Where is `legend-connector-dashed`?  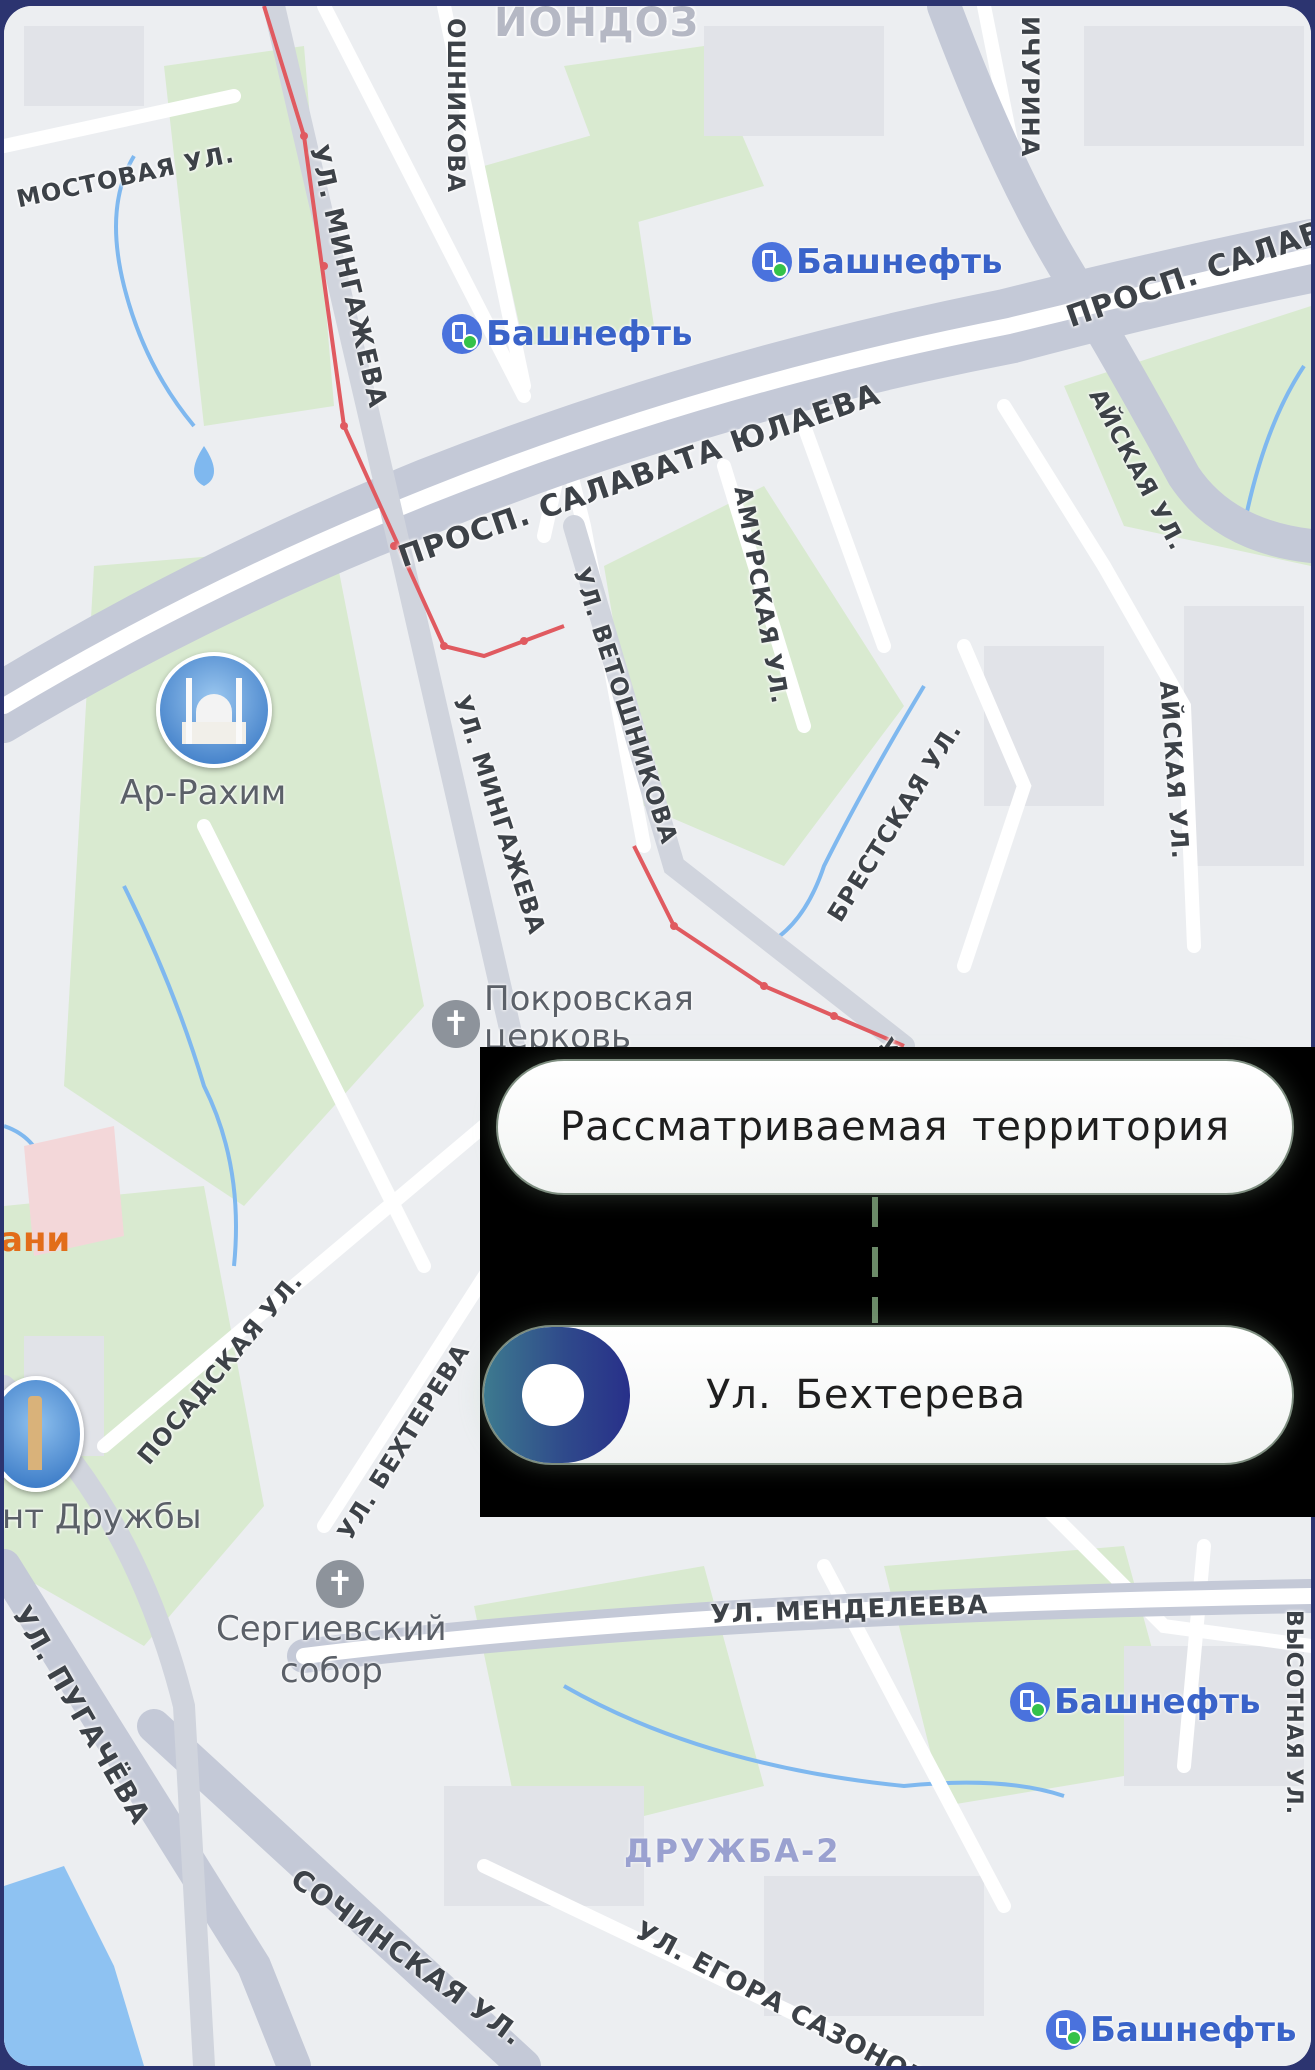
legend-connector-dashed is located at coordinates (875, 1260).